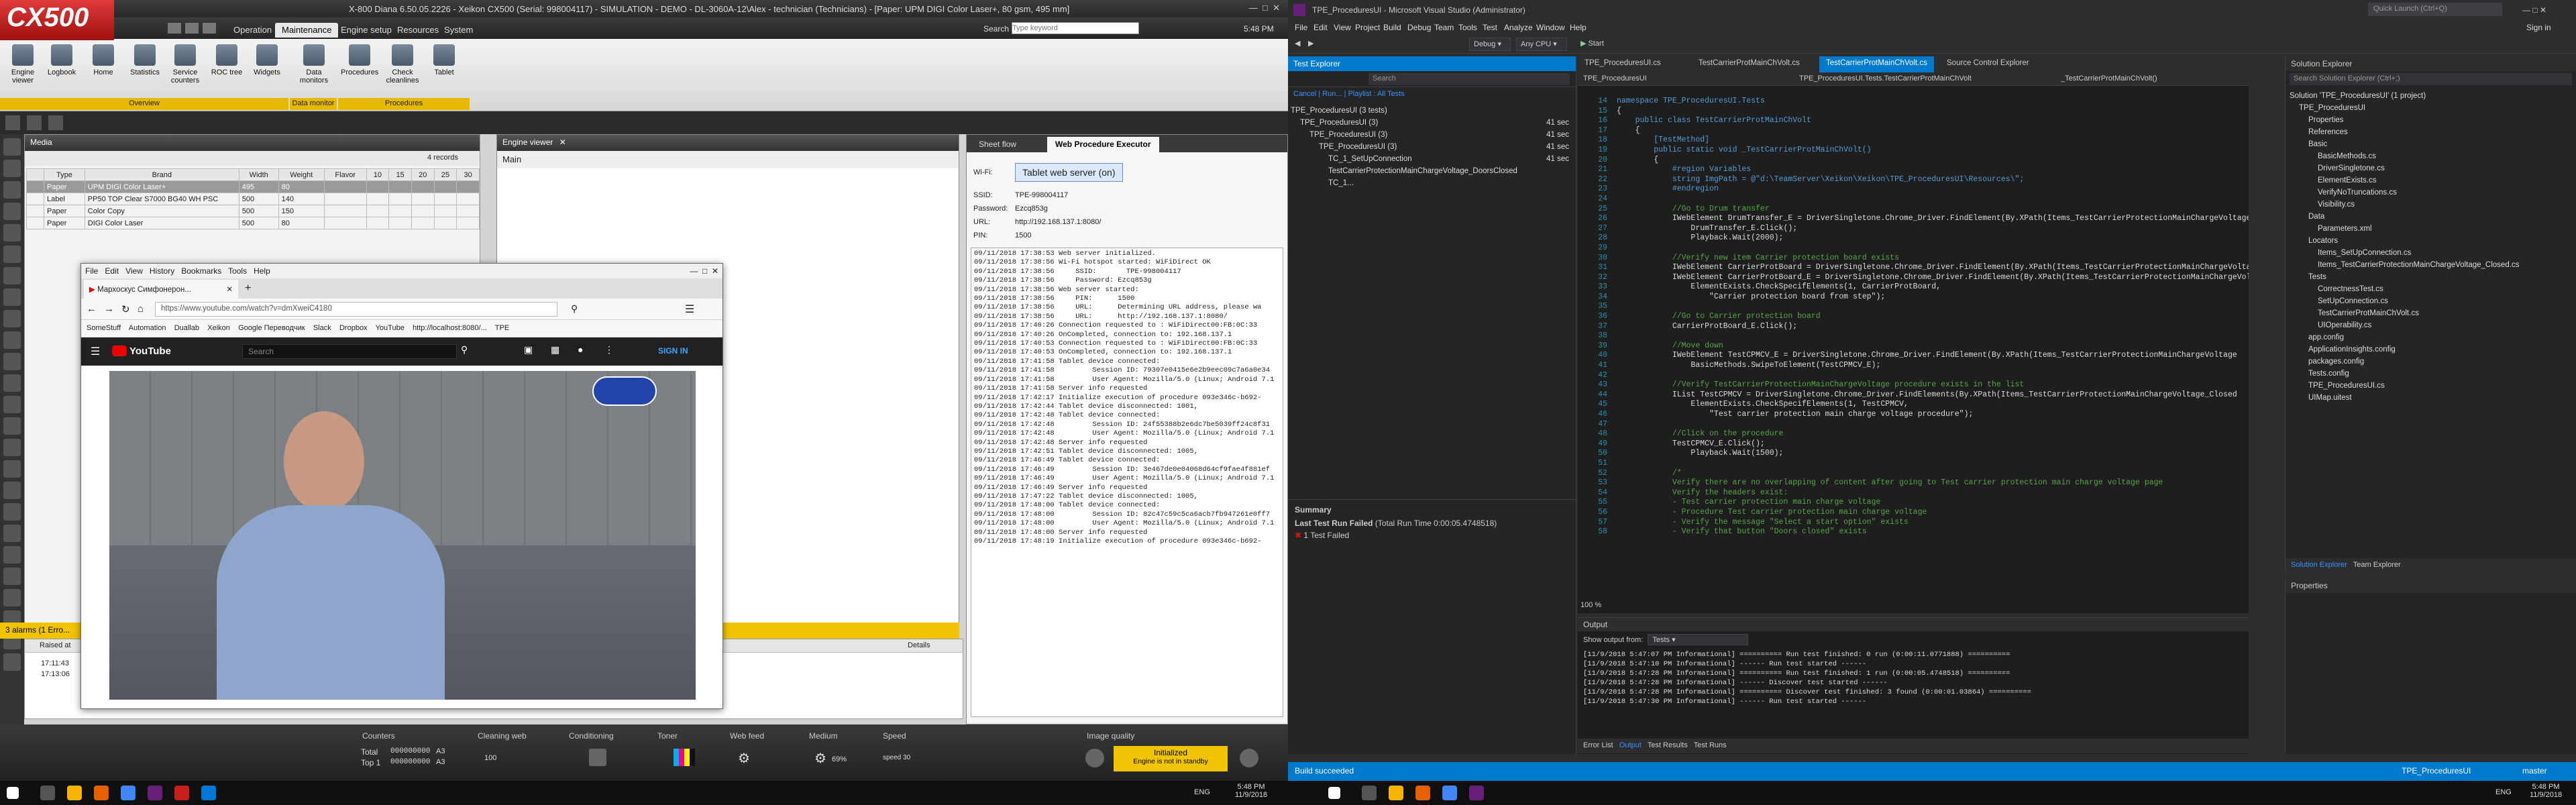 The image size is (2576, 805). I want to click on solution-tree-item: TestCarrierProtMainChVolt.cs, so click(2431, 313).